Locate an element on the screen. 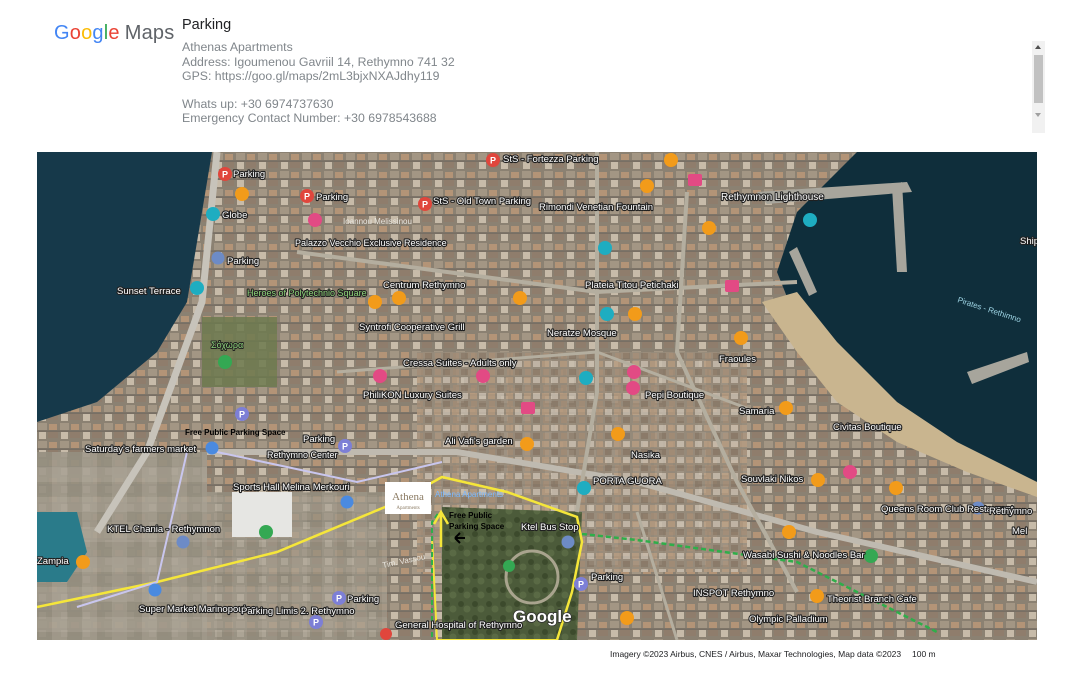 The width and height of the screenshot is (1080, 700). map-label-sts-old-town: StS - Old Town Parking is located at coordinates (482, 201).